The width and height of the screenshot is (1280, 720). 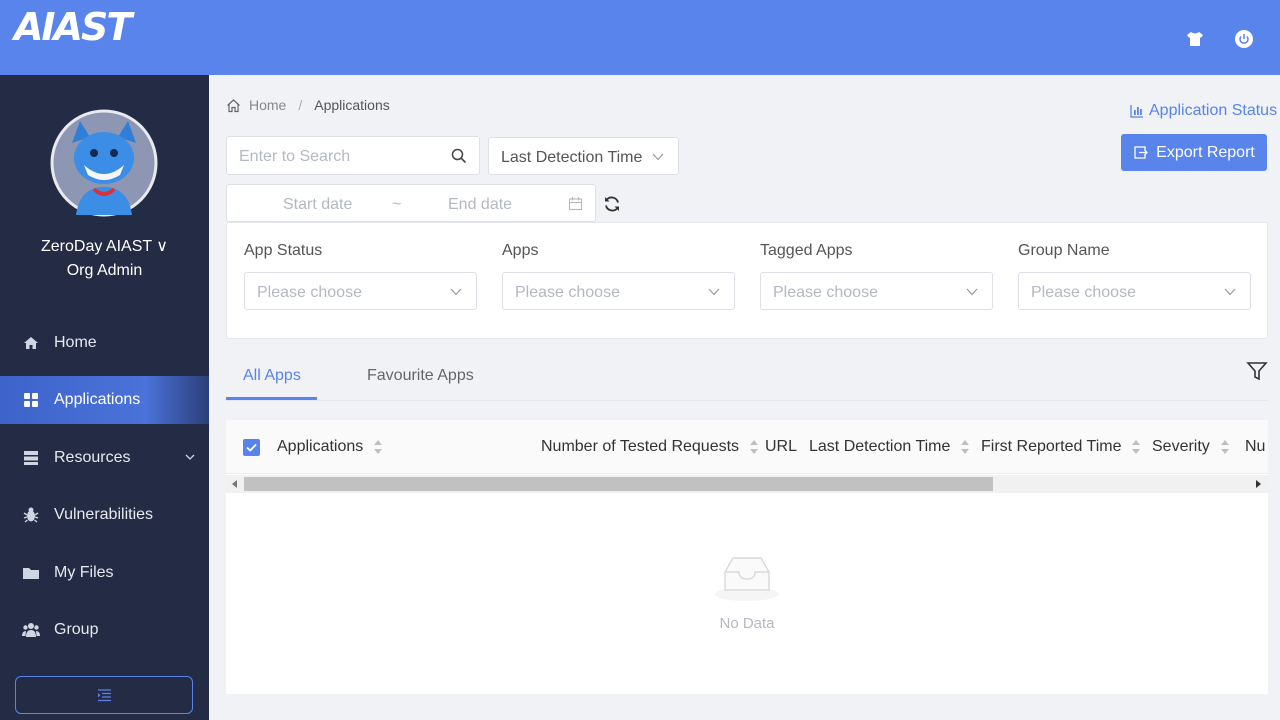 What do you see at coordinates (272, 376) in the screenshot?
I see `tab-all-apps: All Apps` at bounding box center [272, 376].